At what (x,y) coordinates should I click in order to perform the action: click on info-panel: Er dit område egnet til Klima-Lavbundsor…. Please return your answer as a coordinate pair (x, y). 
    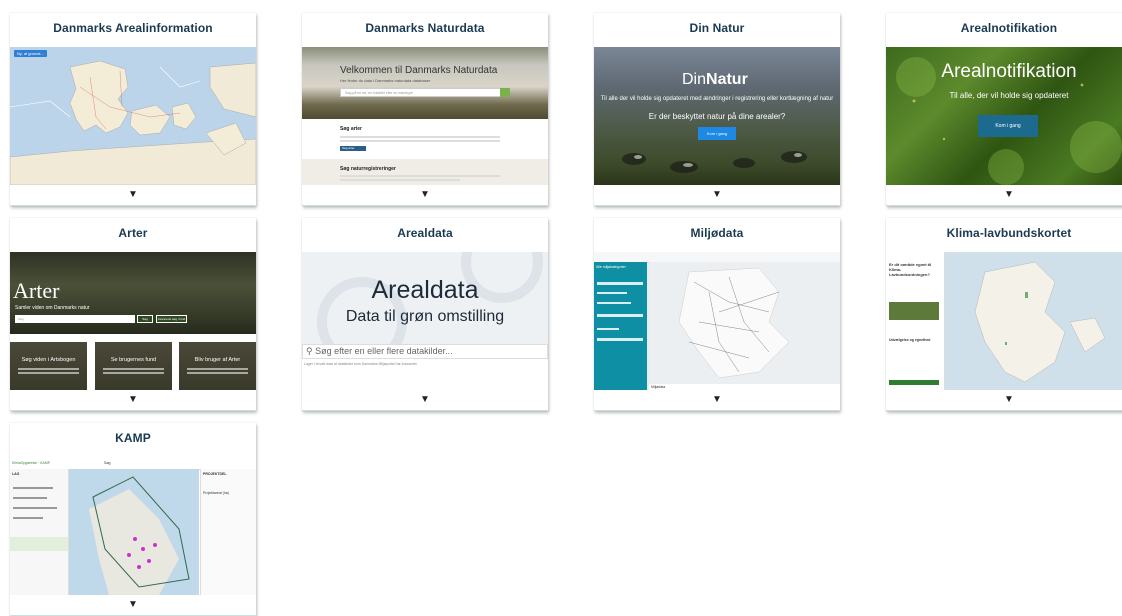
    Looking at the image, I should click on (915, 321).